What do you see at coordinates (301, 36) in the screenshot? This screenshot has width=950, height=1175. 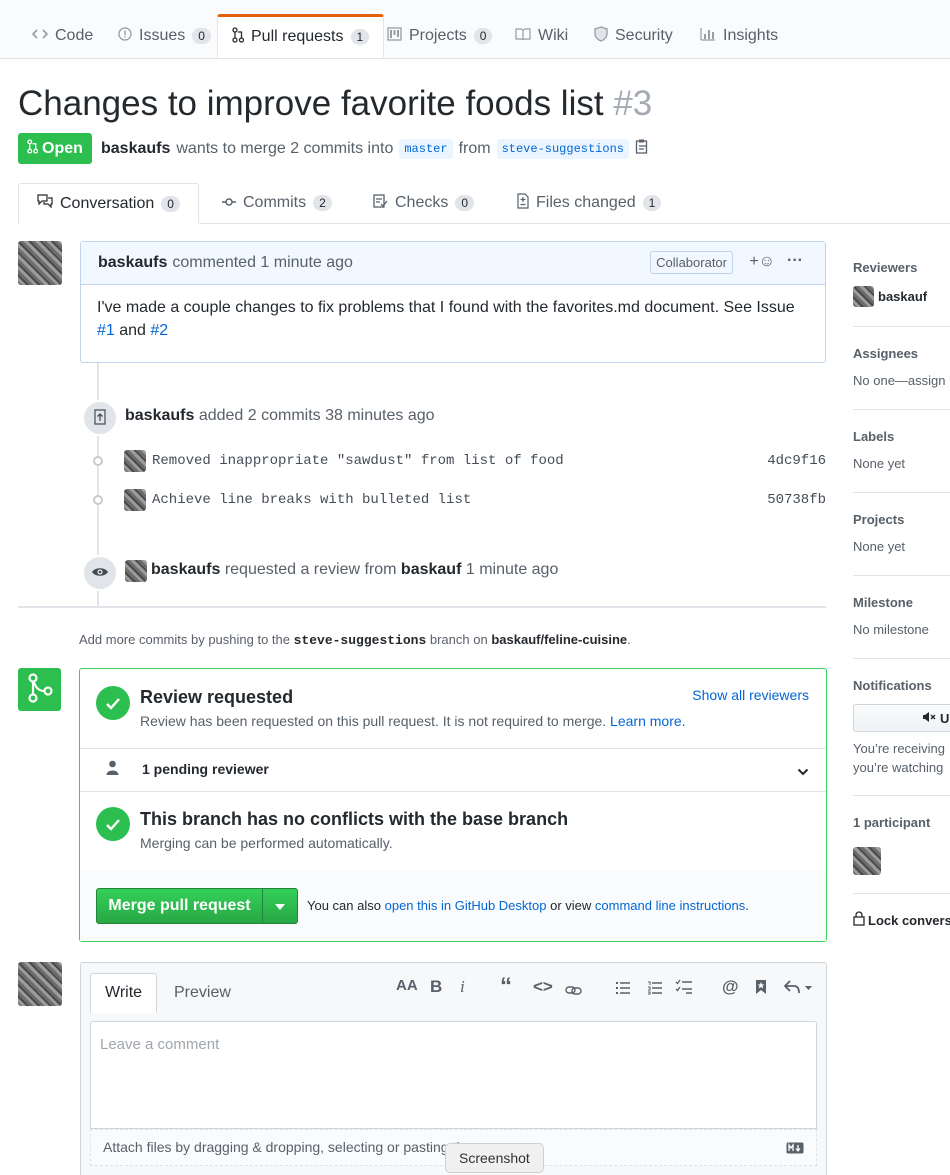 I see `tab-pull-requests: Pull requests 1` at bounding box center [301, 36].